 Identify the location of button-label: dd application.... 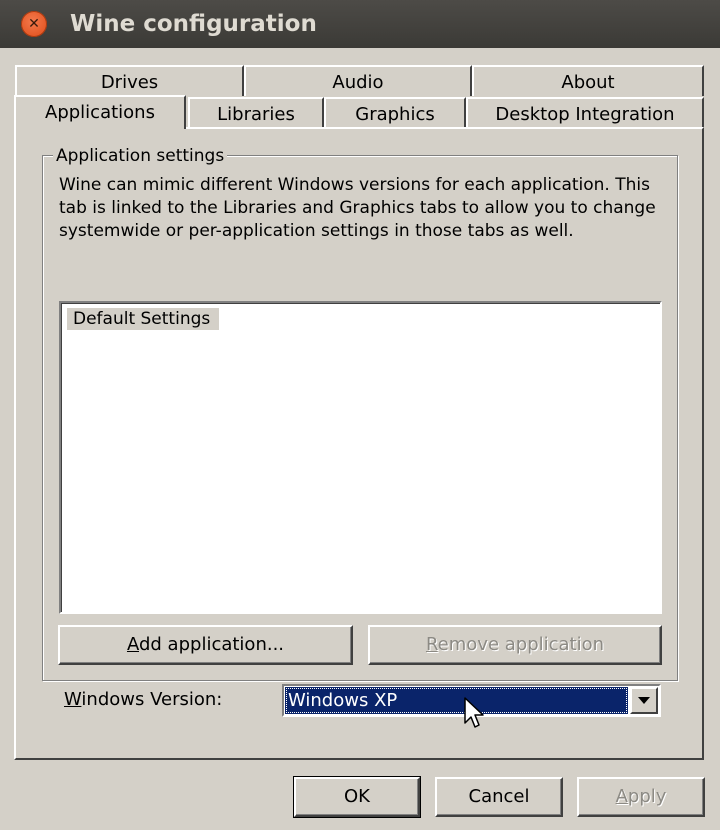
(211, 644).